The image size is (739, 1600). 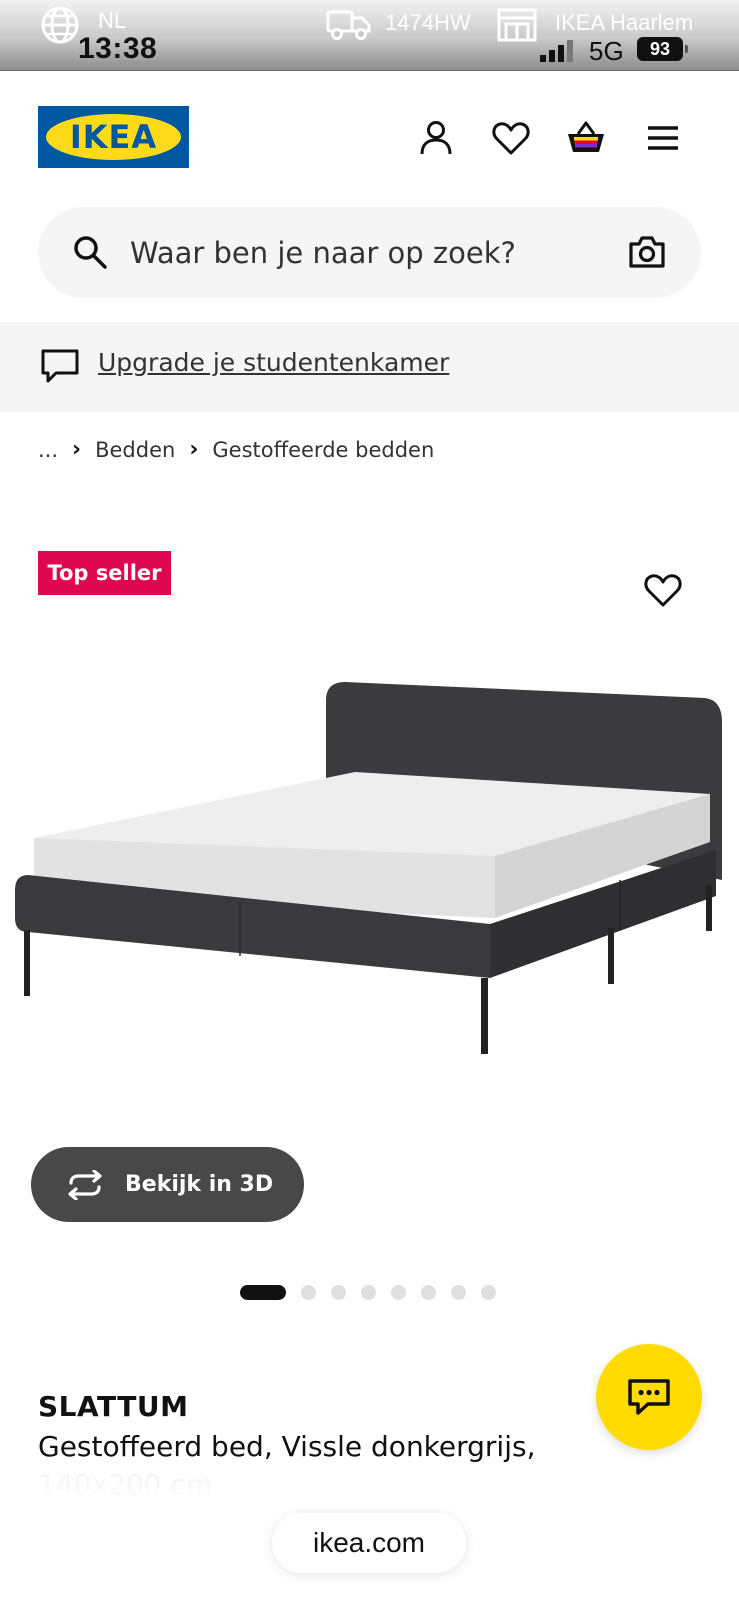 I want to click on image-carousel-indicator, so click(x=375, y=1292).